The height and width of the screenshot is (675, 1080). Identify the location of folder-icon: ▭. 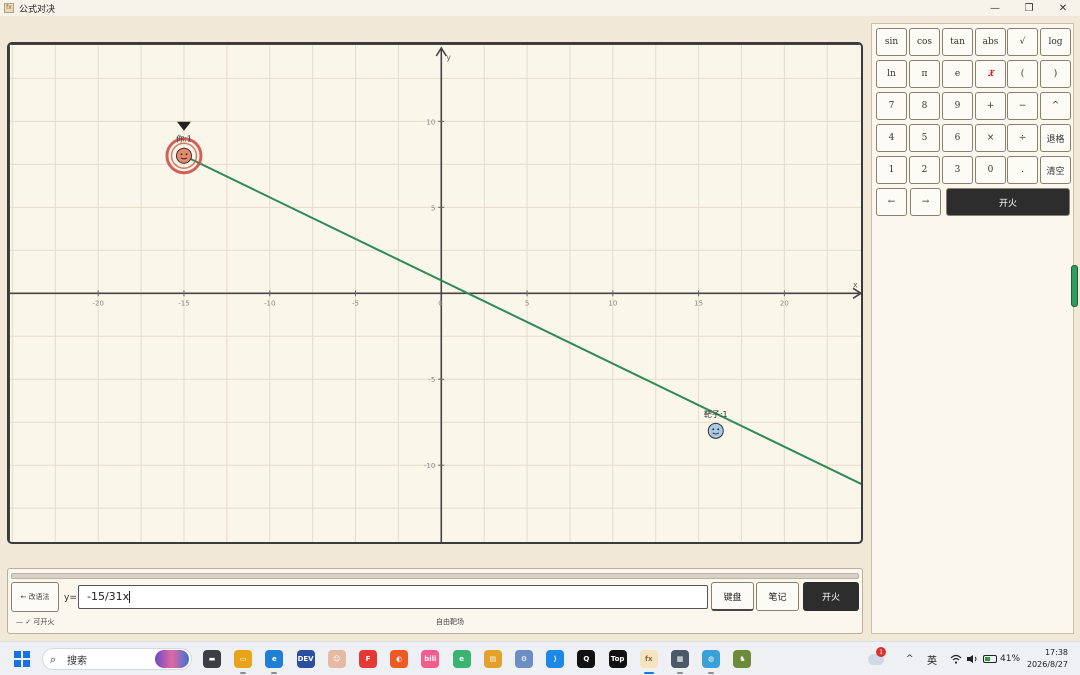
(243, 659).